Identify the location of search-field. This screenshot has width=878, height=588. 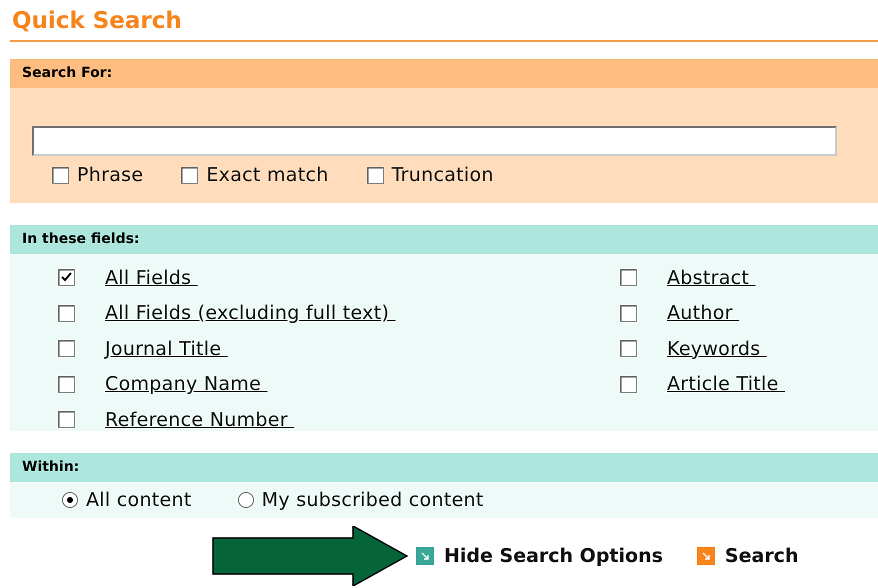
(434, 141).